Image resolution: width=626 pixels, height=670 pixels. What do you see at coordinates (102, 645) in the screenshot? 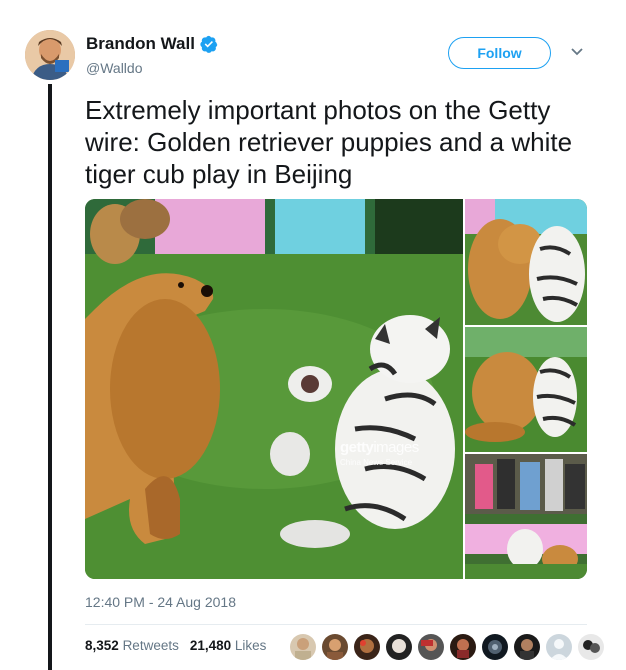
I see `retweets-count: 8,352` at bounding box center [102, 645].